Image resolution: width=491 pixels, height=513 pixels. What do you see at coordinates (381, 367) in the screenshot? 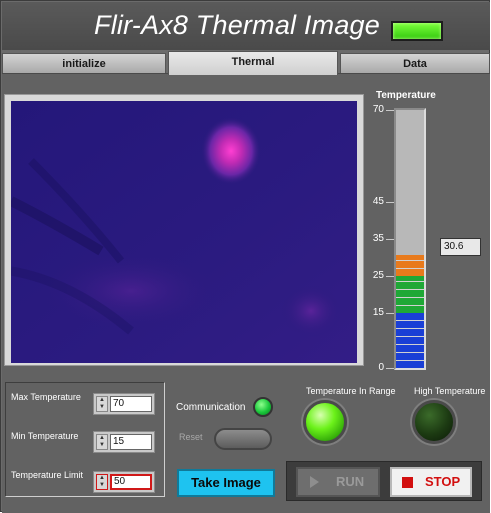
I see `scale-tick-label: 0` at bounding box center [381, 367].